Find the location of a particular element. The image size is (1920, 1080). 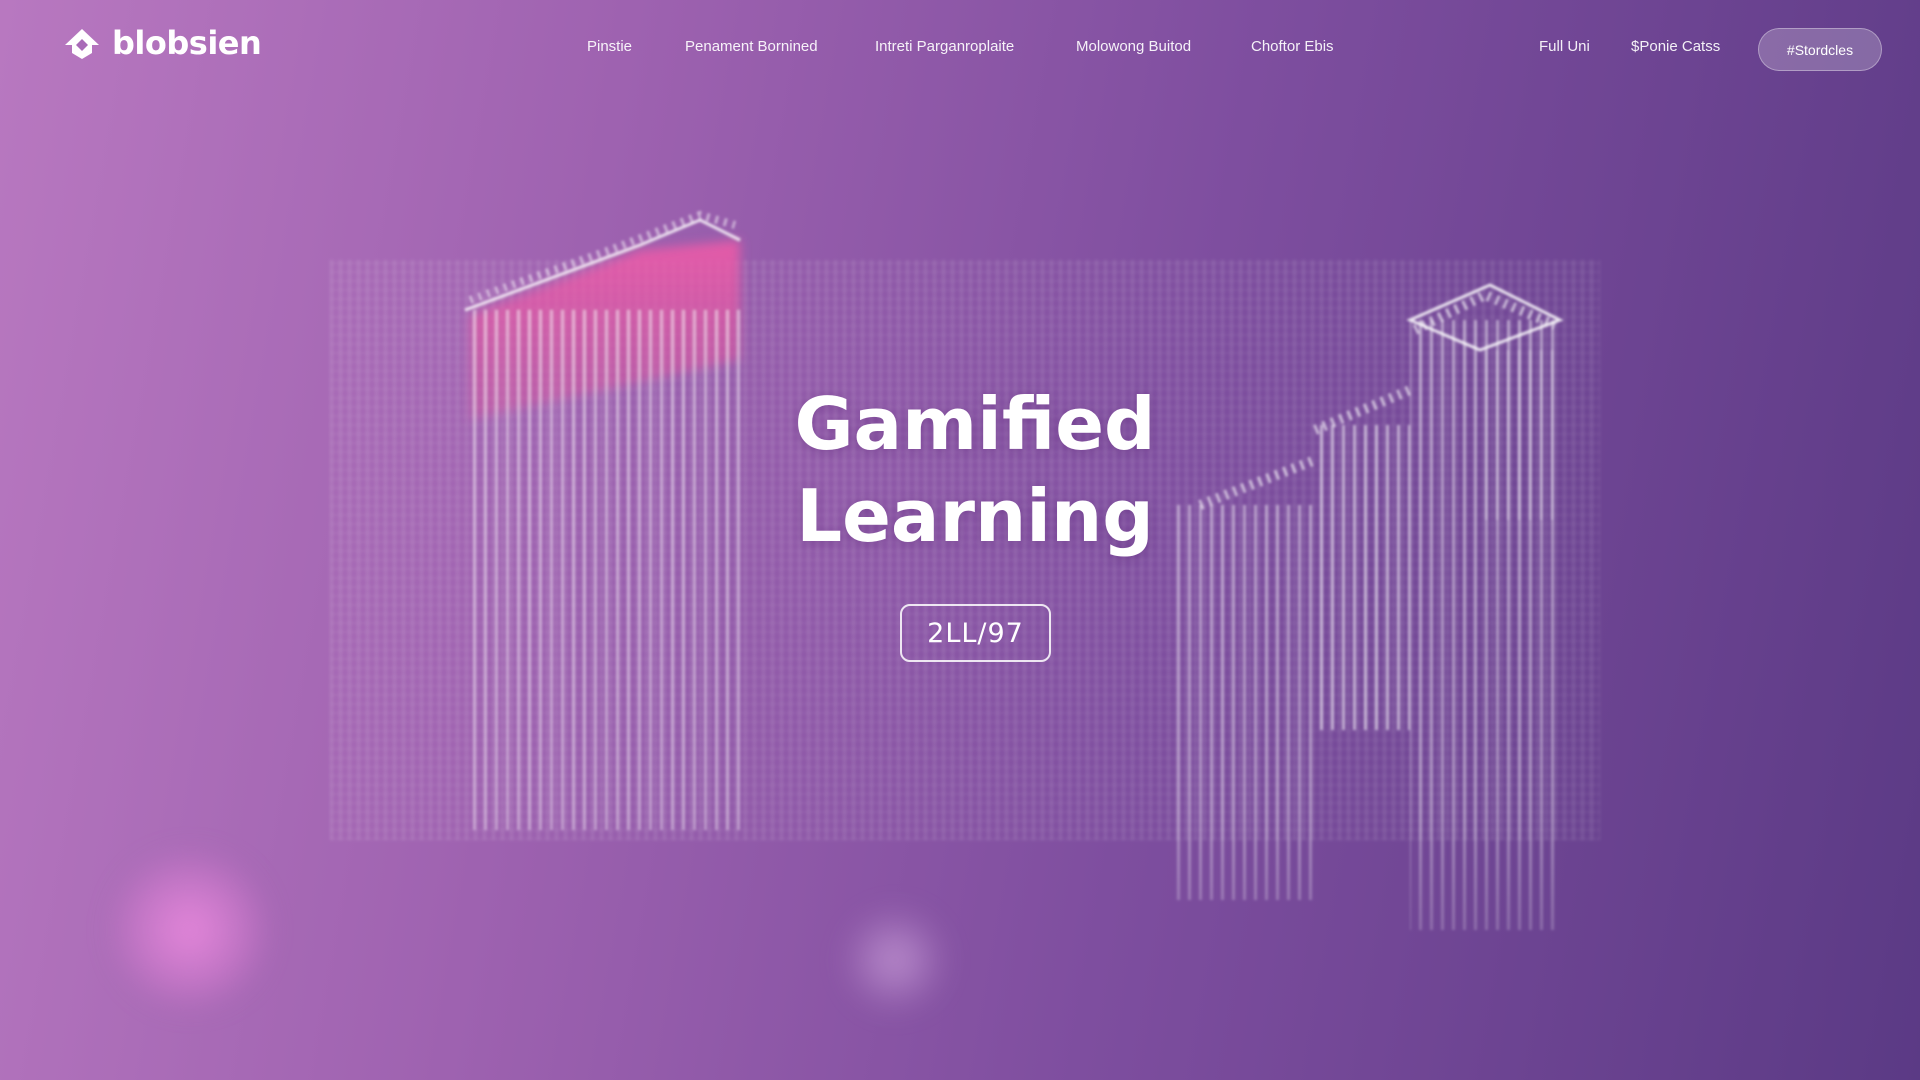

nav-link-6: Full Uni is located at coordinates (1564, 46).